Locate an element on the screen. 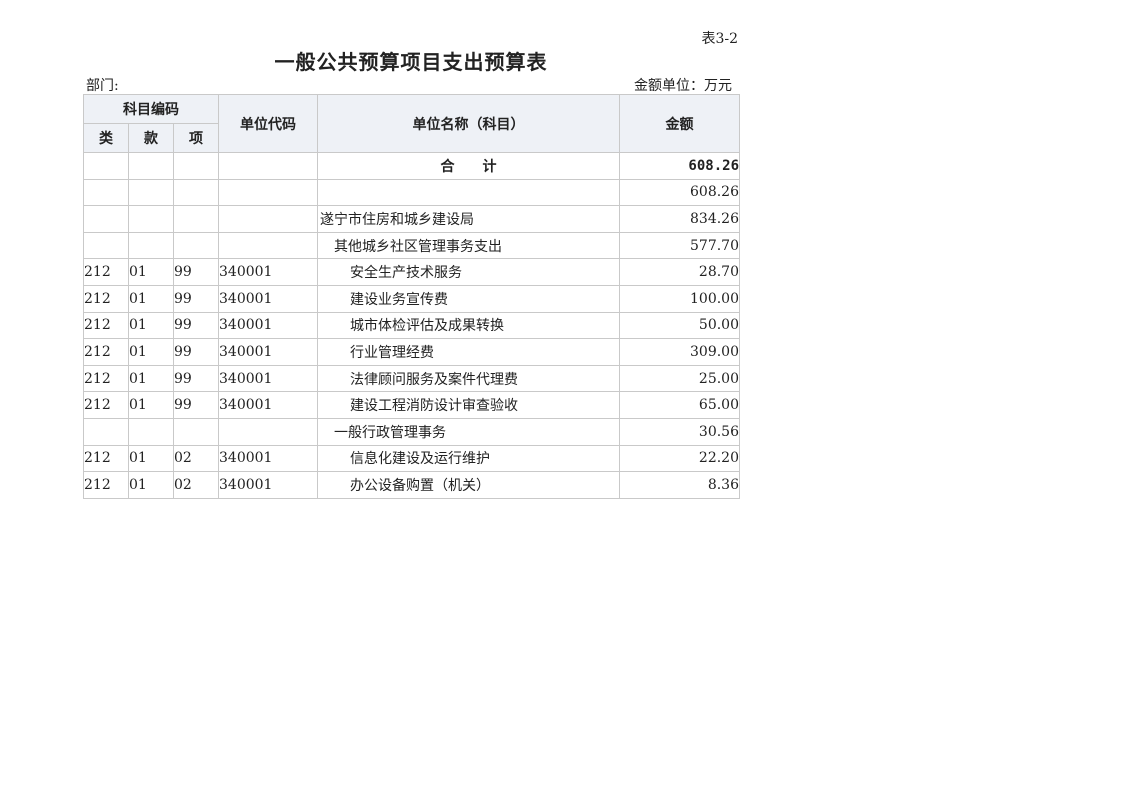  unit-name-cell: 城市体检评估及成果转换 is located at coordinates (468, 325).